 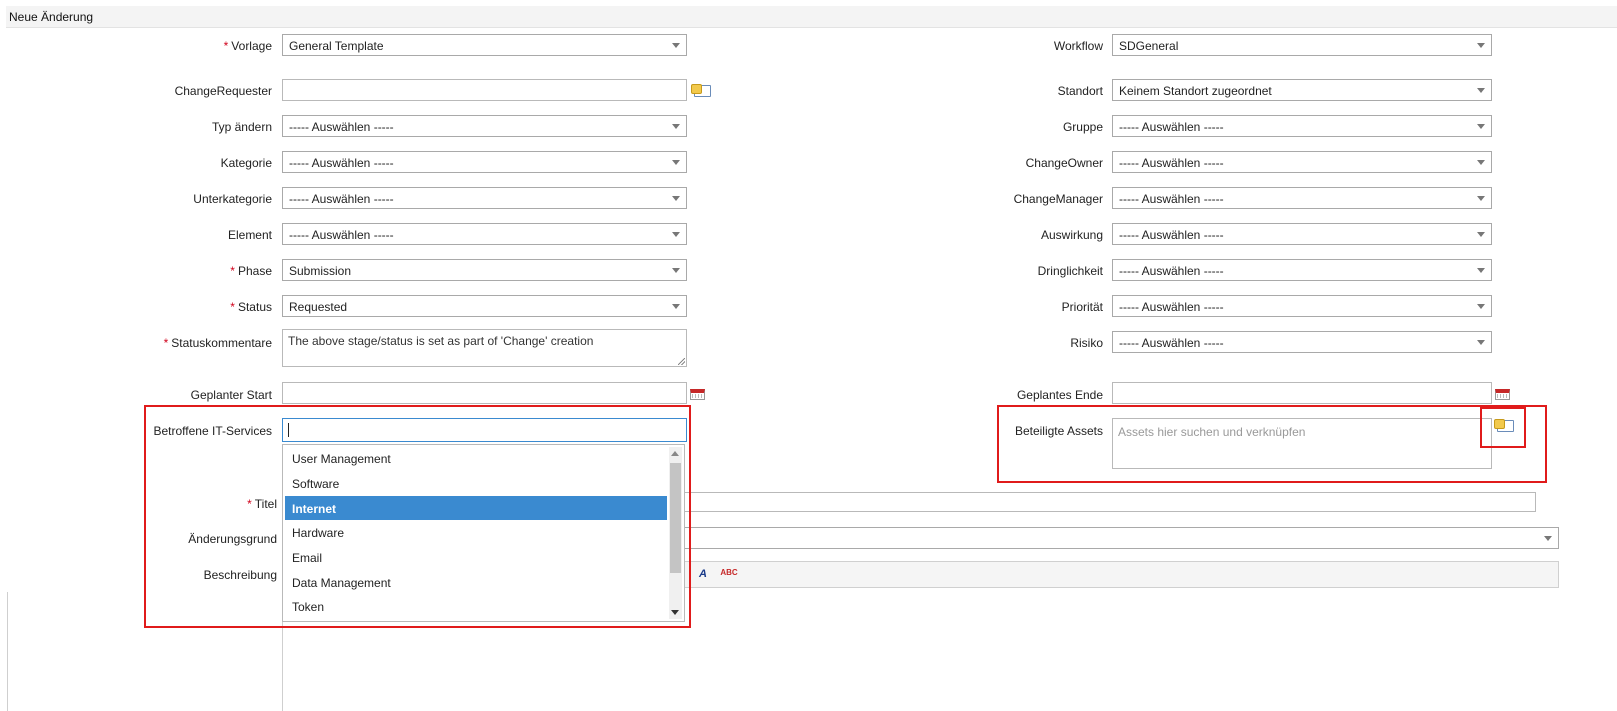 What do you see at coordinates (1302, 126) in the screenshot?
I see `gruppe-select: ----- Auswählen -----` at bounding box center [1302, 126].